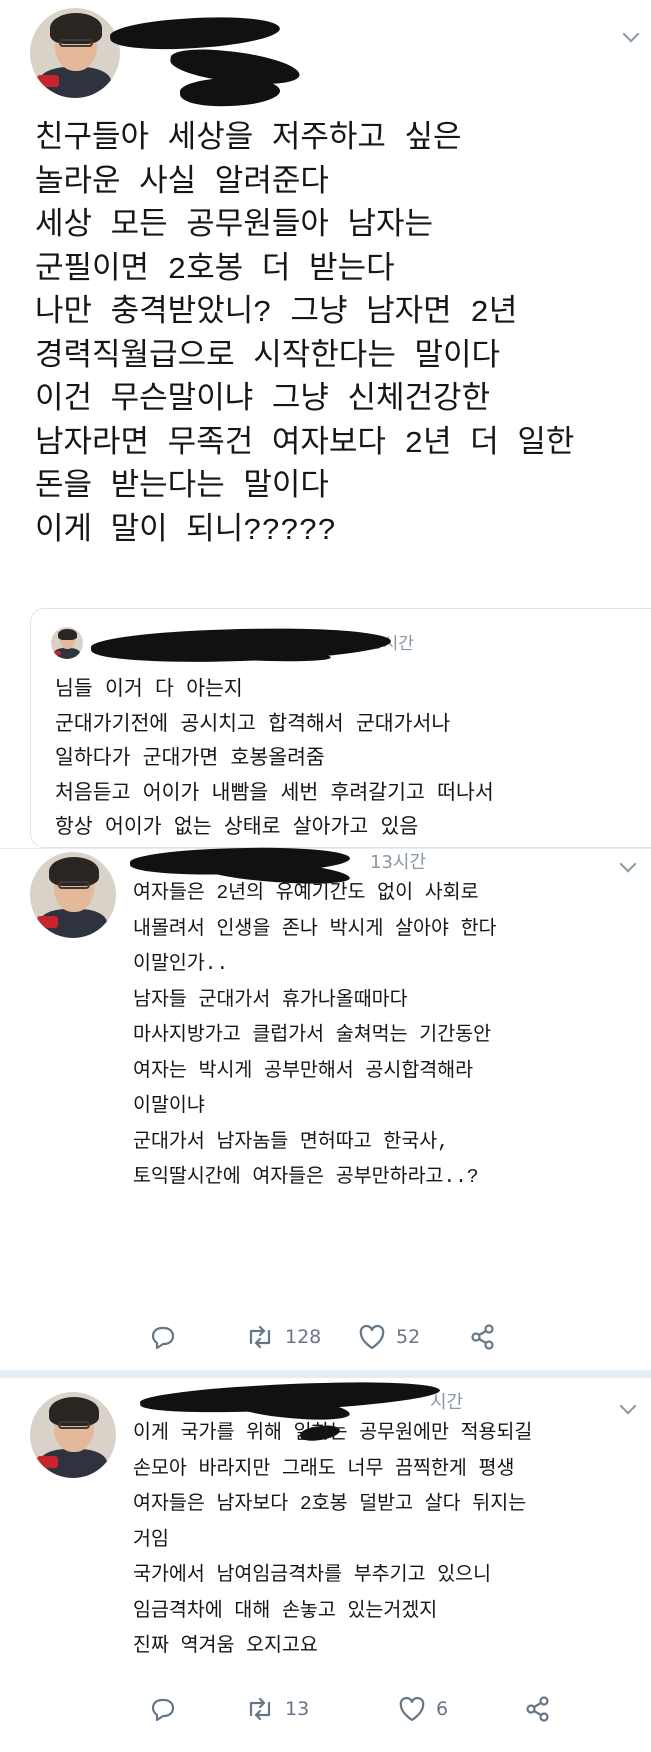 The image size is (651, 1752). Describe the element at coordinates (389, 1337) in the screenshot. I see `like-button: 52` at that location.